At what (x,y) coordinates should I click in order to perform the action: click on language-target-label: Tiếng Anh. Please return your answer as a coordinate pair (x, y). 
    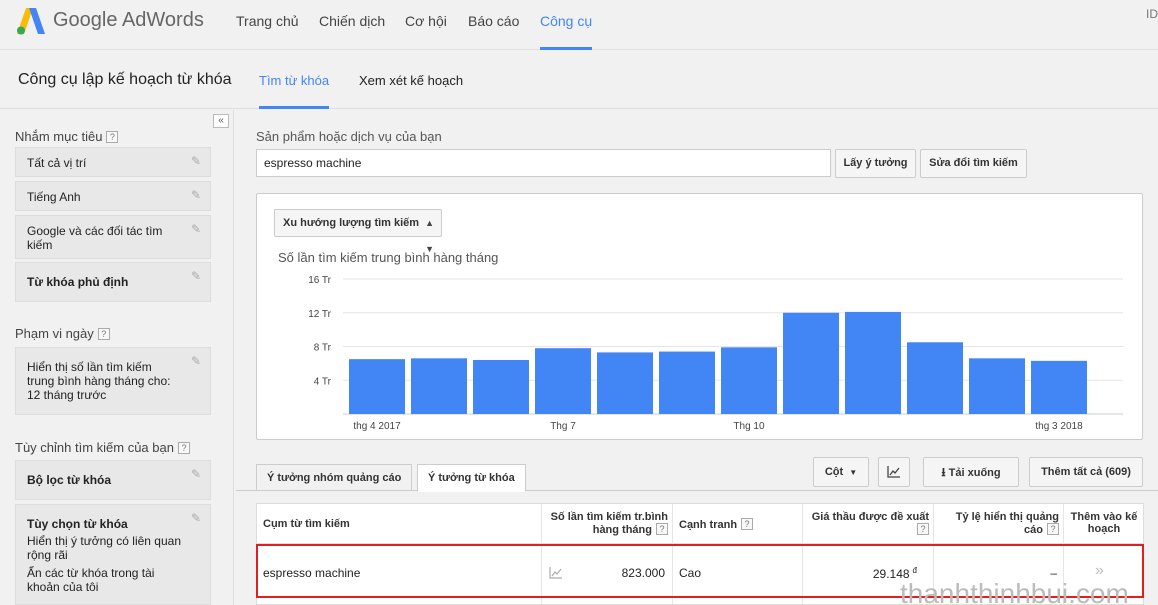
    Looking at the image, I should click on (54, 197).